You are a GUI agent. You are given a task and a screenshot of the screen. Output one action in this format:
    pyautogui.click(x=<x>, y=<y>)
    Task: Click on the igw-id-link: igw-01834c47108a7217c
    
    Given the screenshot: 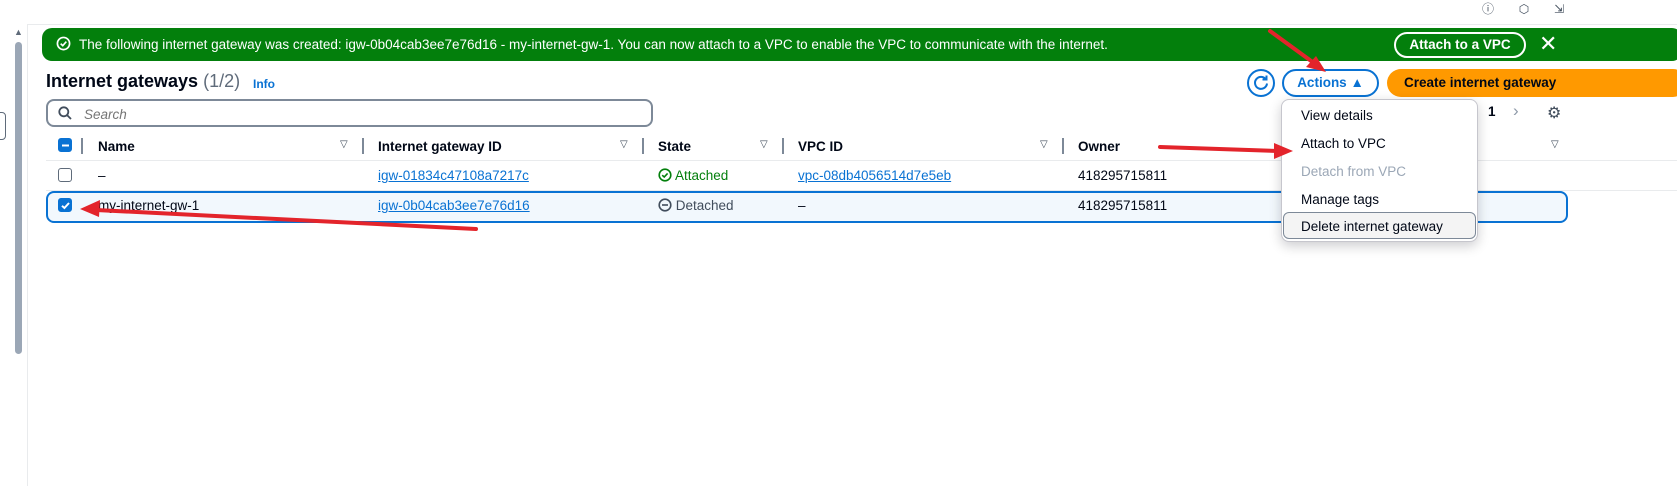 What is the action you would take?
    pyautogui.click(x=453, y=175)
    